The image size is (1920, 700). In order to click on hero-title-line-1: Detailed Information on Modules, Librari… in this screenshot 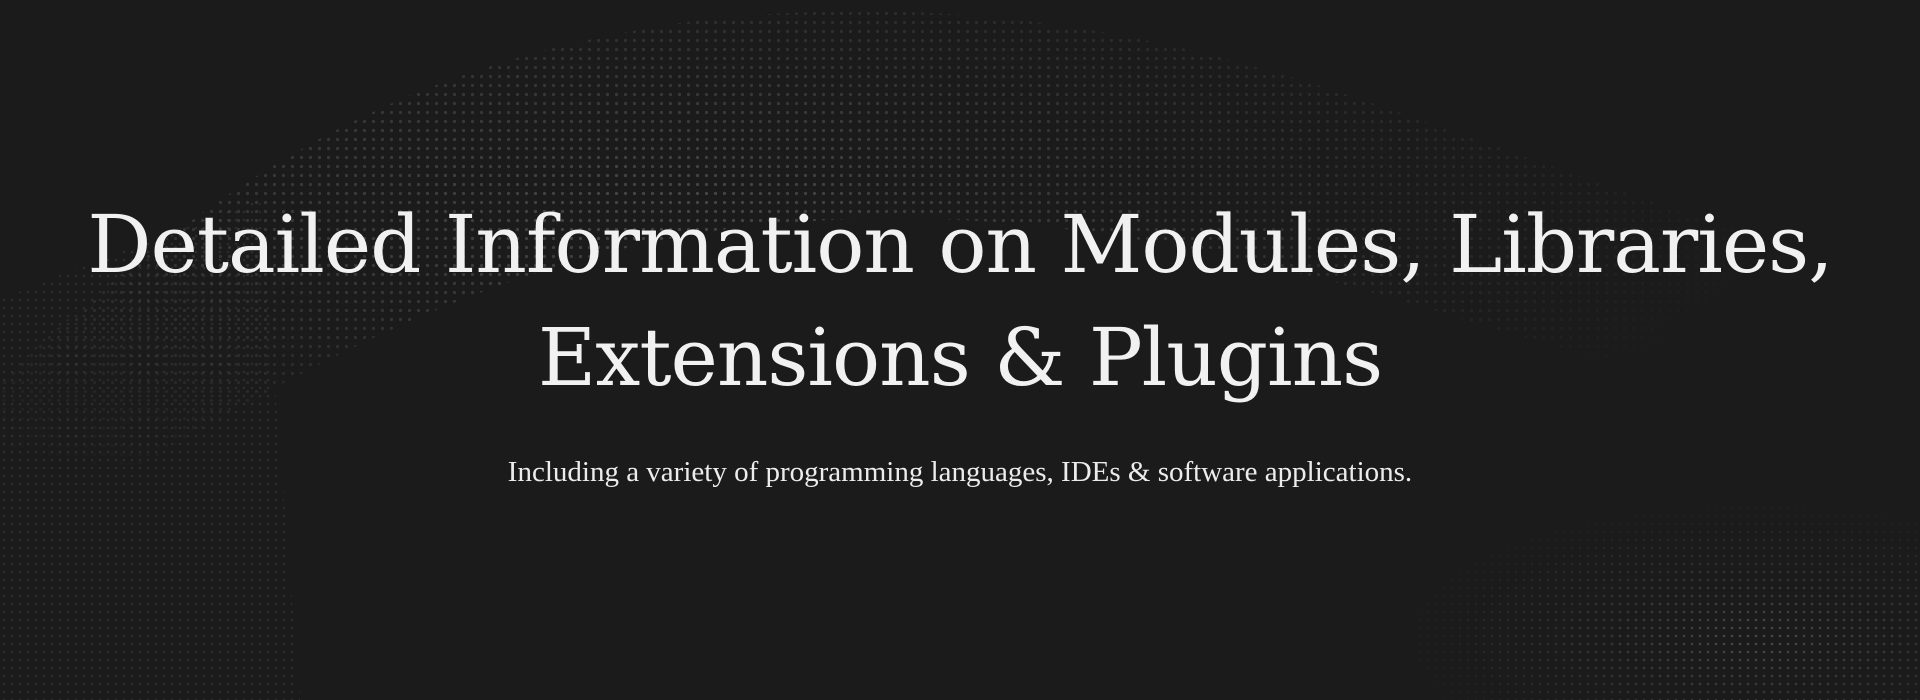, I will do `click(960, 244)`.